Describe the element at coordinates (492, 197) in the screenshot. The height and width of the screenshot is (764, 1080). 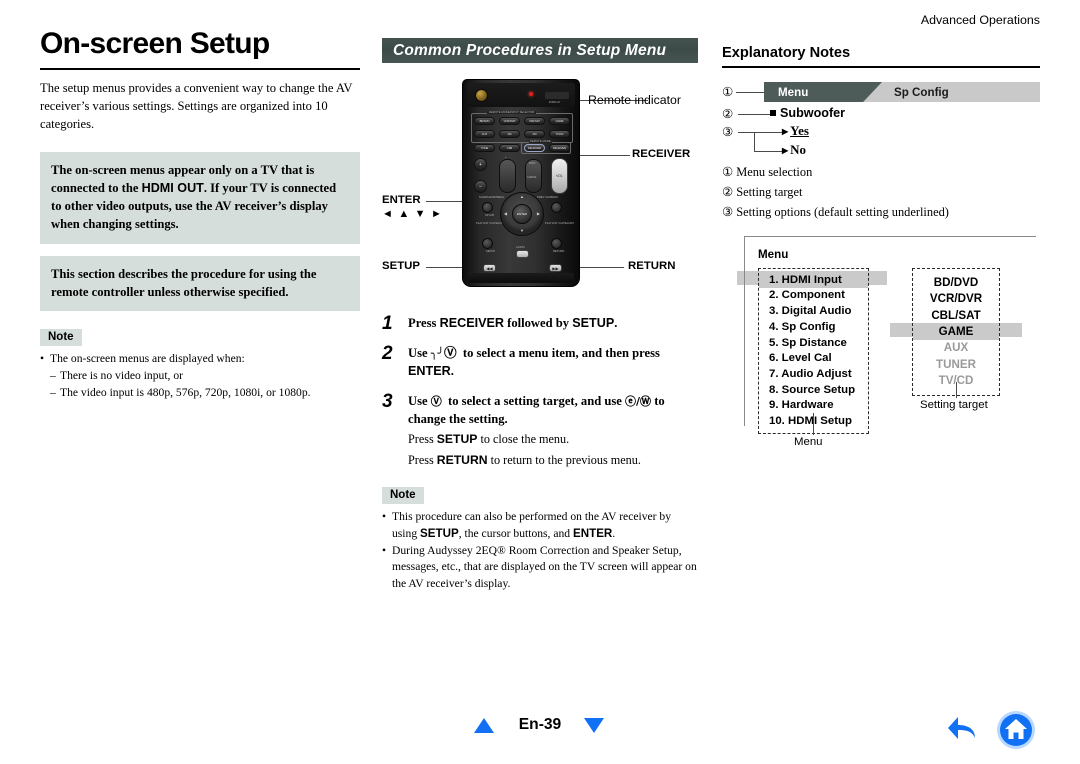
I see `slideshow-menu-label: SLIDESHOW/MENU` at that location.